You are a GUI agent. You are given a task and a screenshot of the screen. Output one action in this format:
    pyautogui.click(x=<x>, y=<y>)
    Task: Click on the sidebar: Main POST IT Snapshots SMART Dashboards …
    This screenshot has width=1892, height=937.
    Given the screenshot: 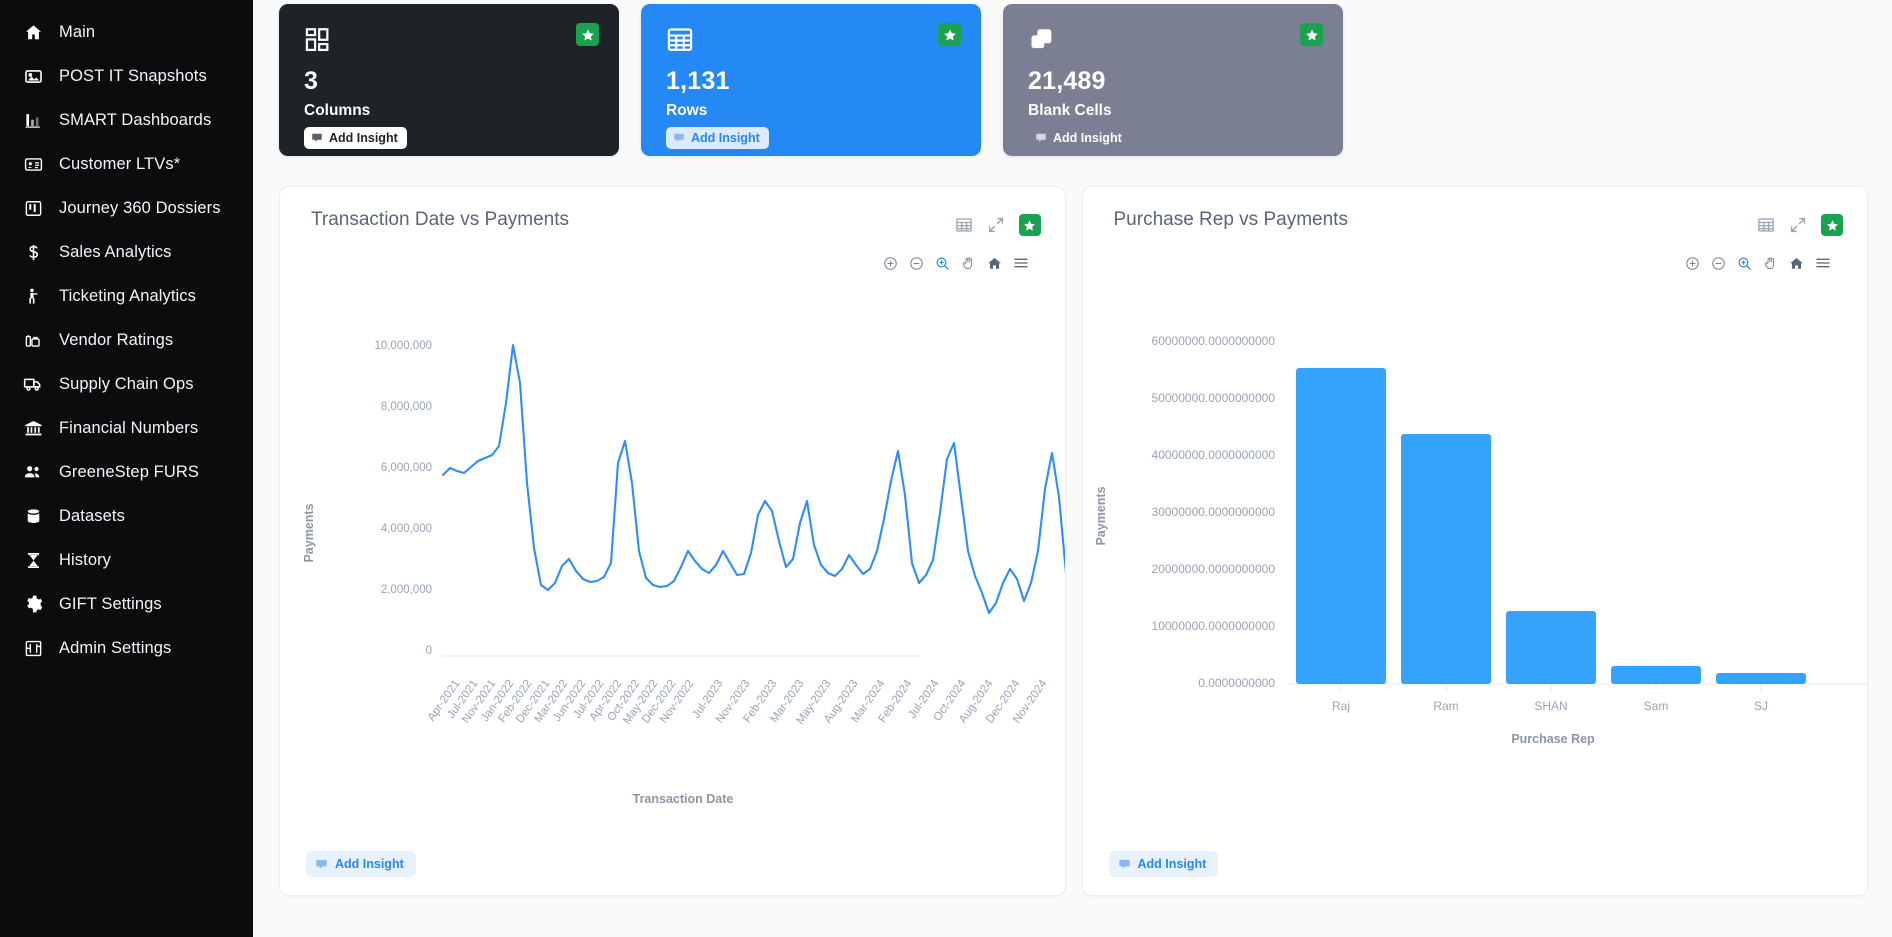 What is the action you would take?
    pyautogui.click(x=126, y=468)
    